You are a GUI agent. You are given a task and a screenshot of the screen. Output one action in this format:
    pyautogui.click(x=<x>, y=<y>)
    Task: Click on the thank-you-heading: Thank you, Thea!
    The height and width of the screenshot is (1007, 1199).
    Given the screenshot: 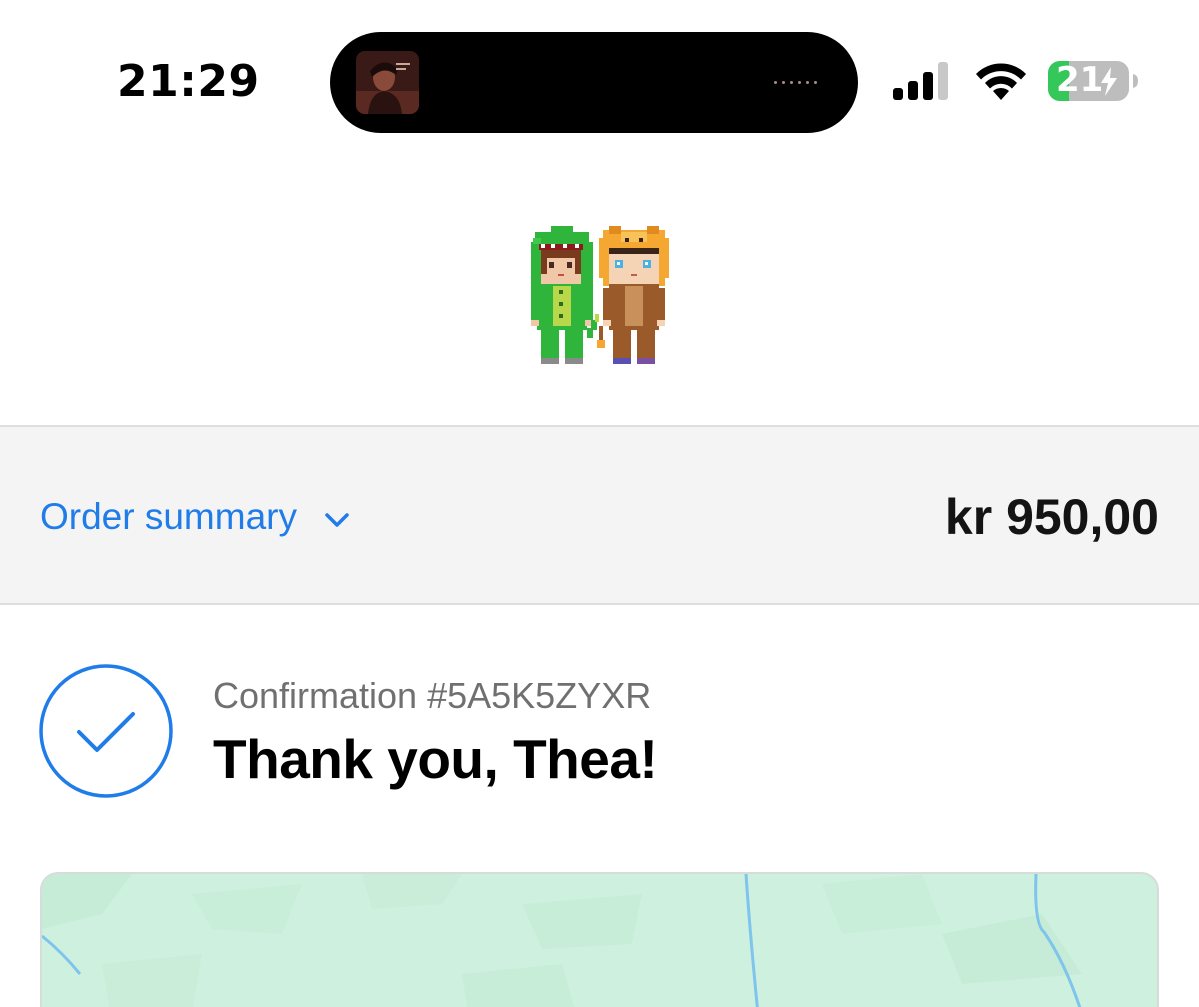 What is the action you would take?
    pyautogui.click(x=435, y=759)
    